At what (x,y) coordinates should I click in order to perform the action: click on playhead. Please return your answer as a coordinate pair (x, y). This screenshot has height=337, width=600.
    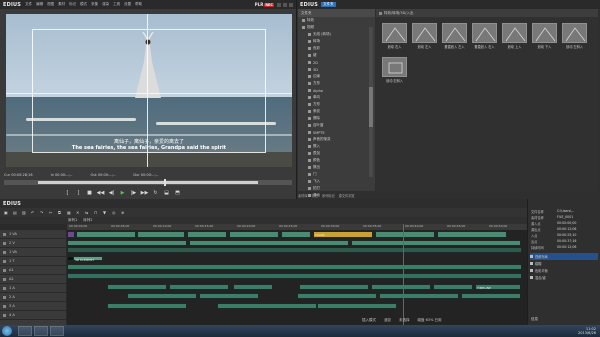
    Looking at the image, I should click on (403, 274).